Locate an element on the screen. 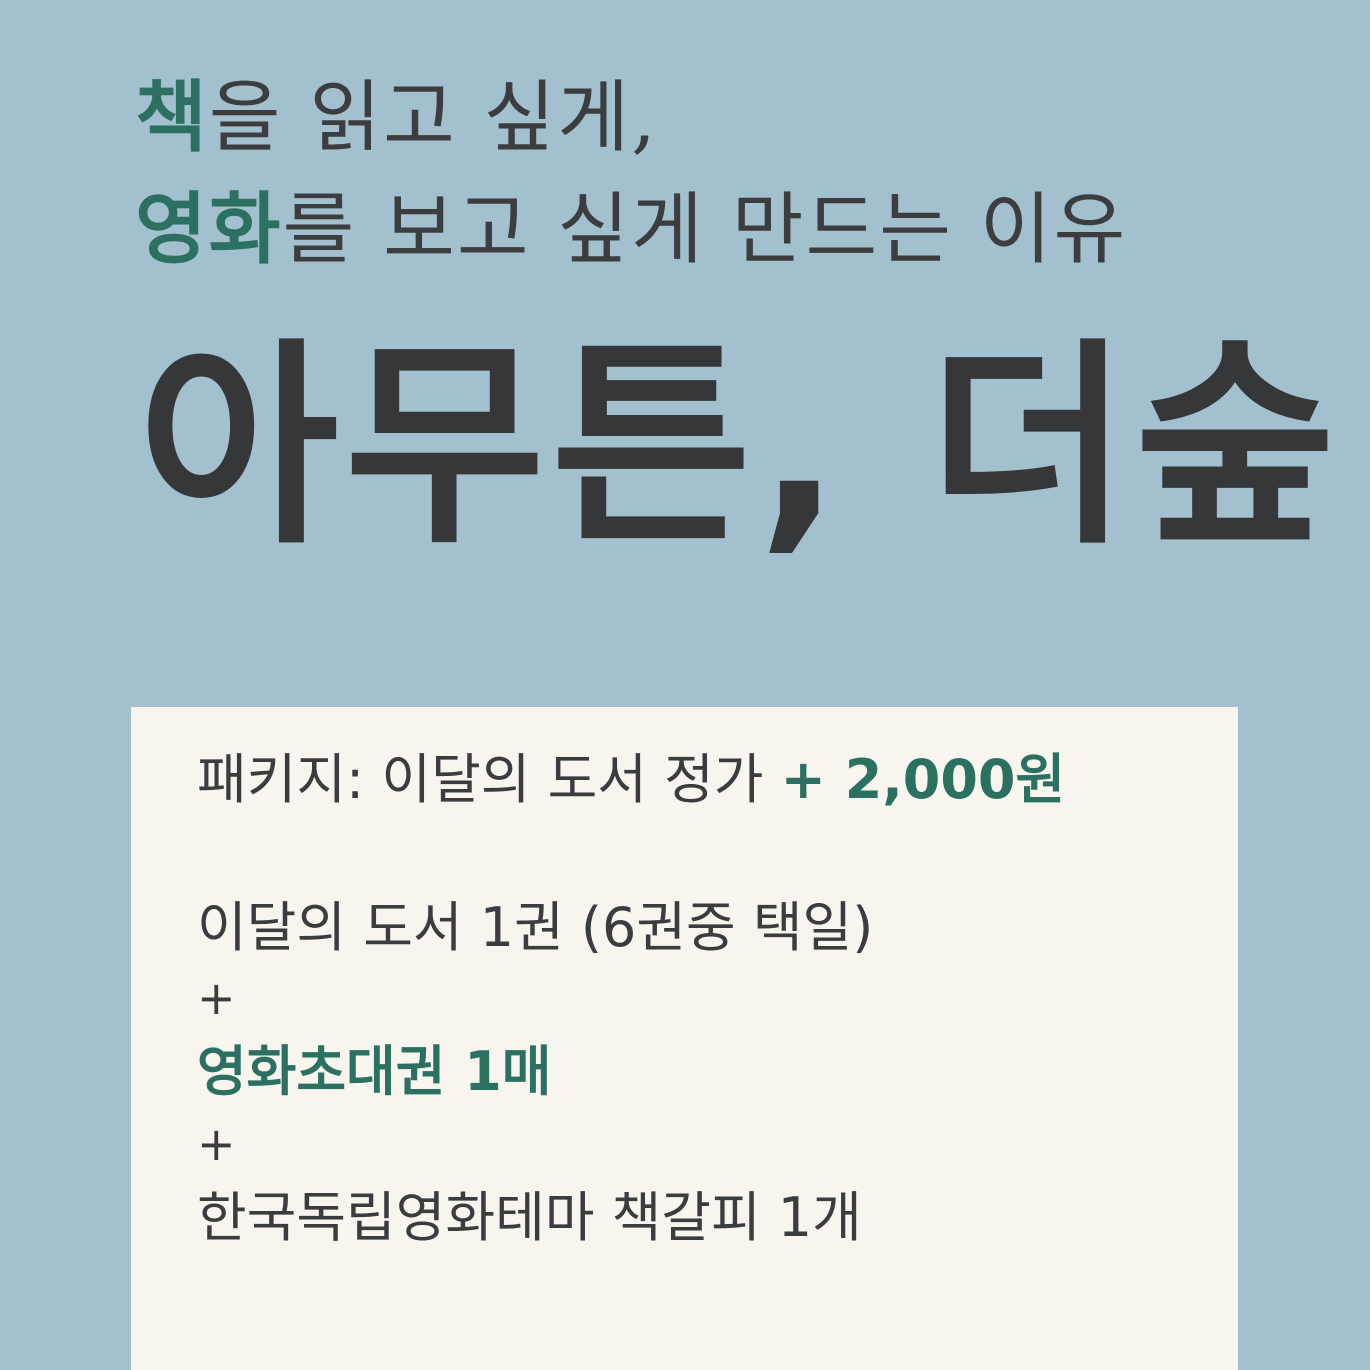 The height and width of the screenshot is (1370, 1370). package-item-movie-ticket: 영화초대권 1매 is located at coordinates (374, 1071).